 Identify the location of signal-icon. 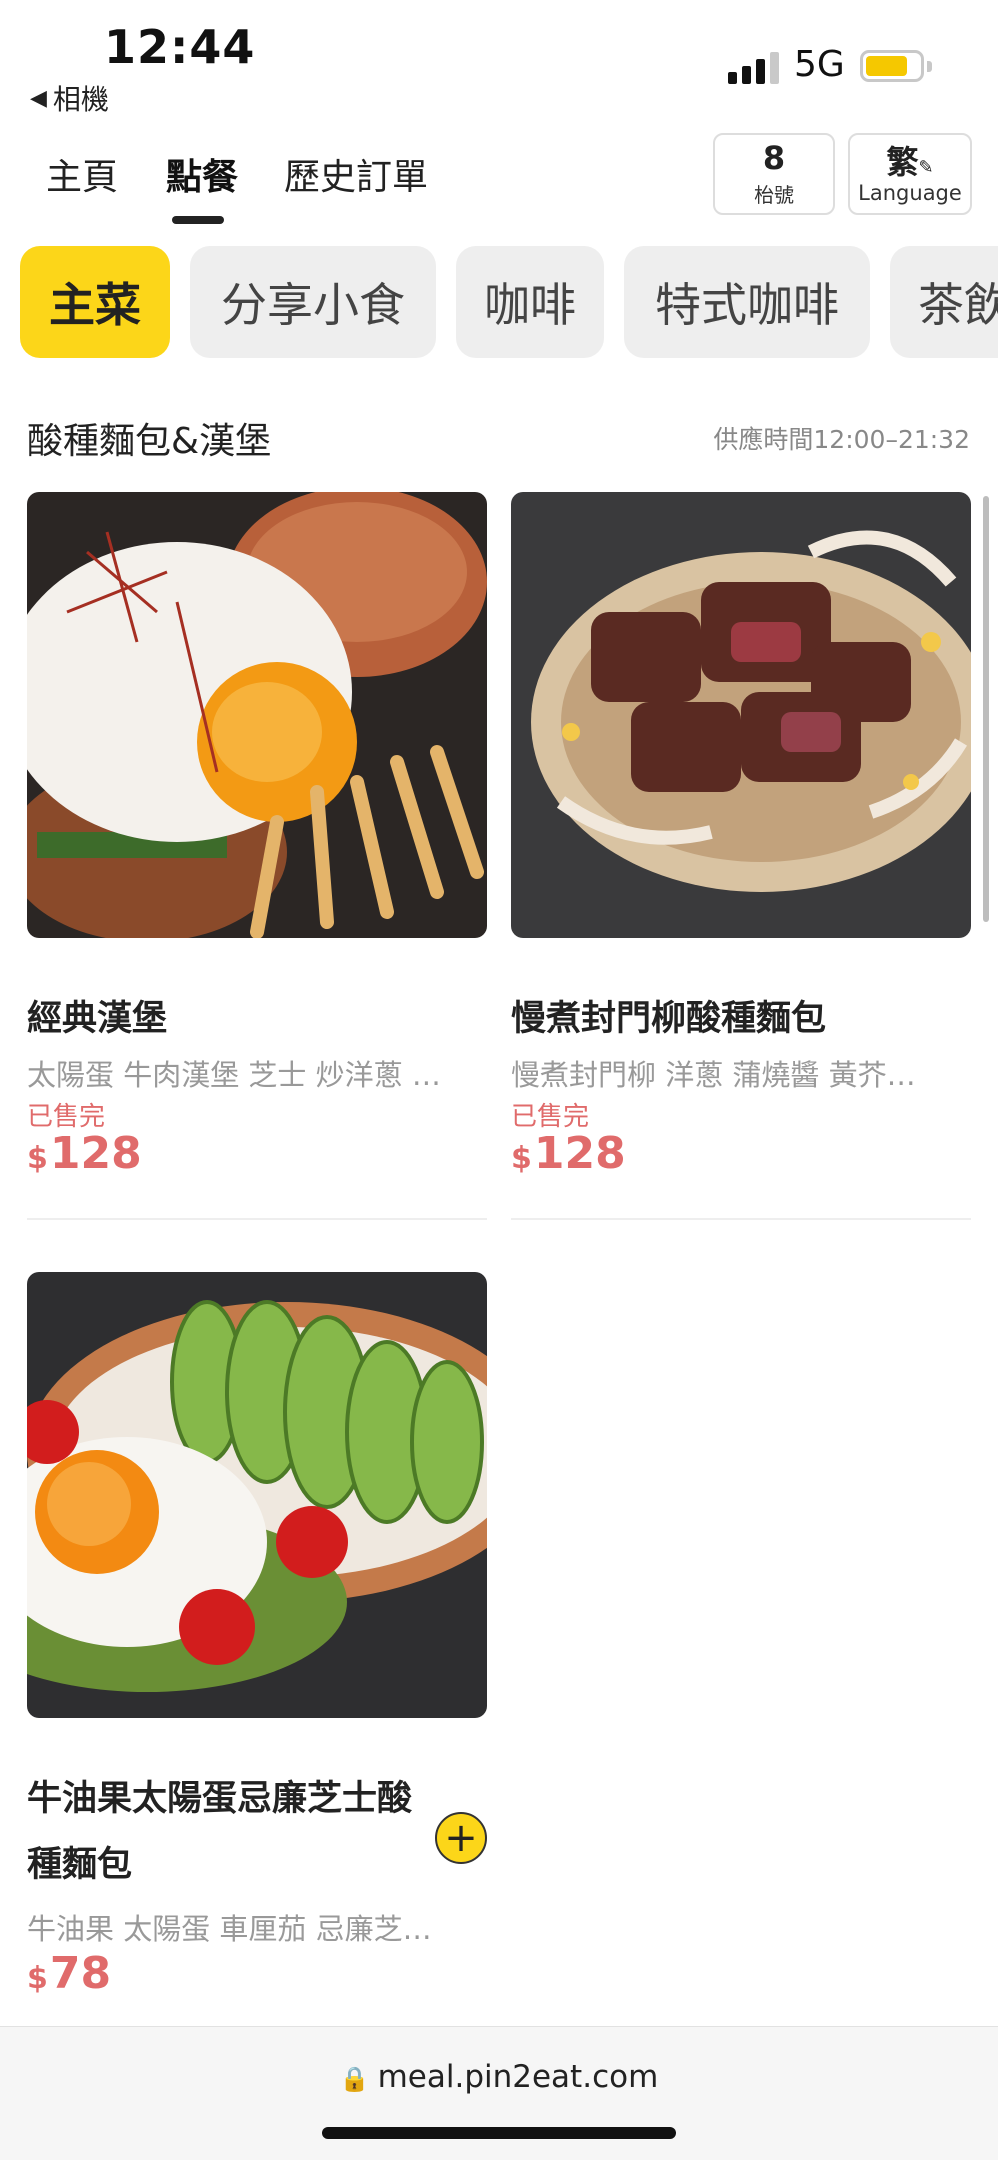
(754, 67).